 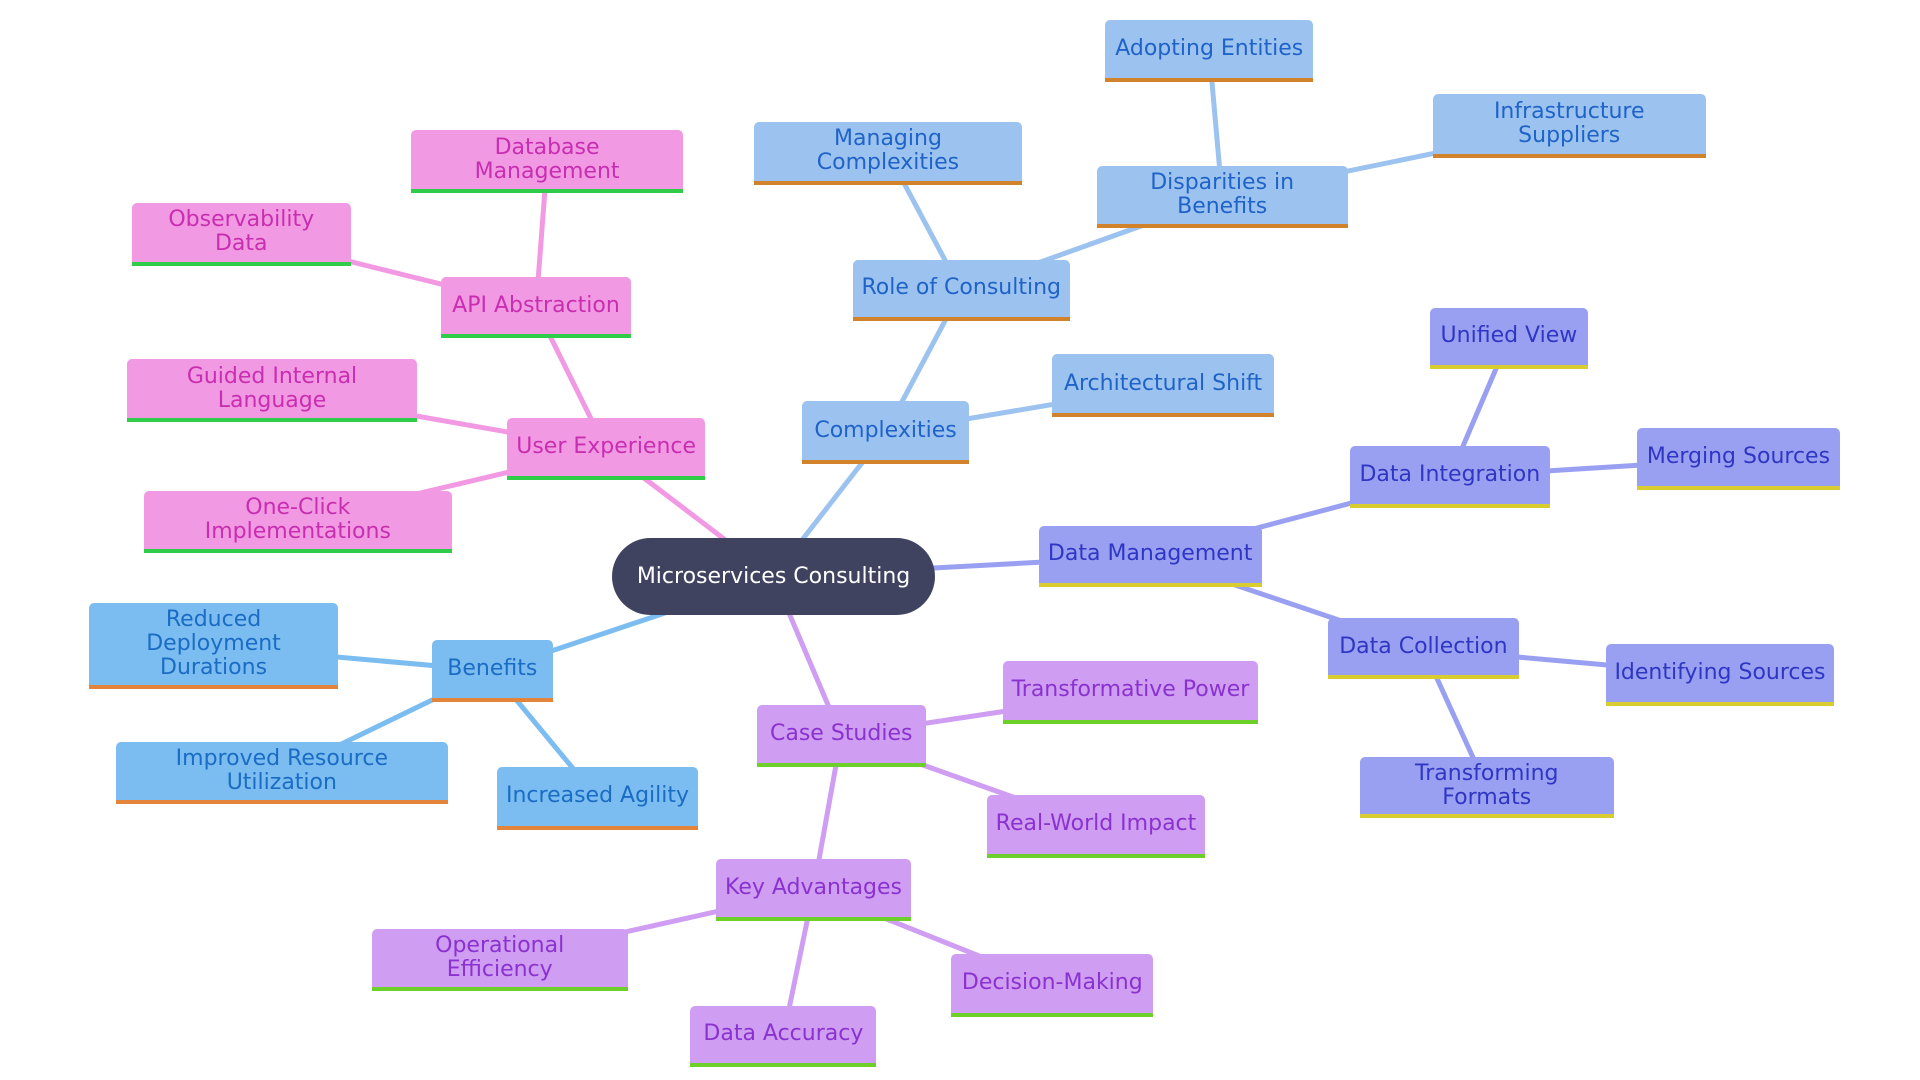 I want to click on node-data-accuracy: Data Accuracy, so click(x=783, y=1036).